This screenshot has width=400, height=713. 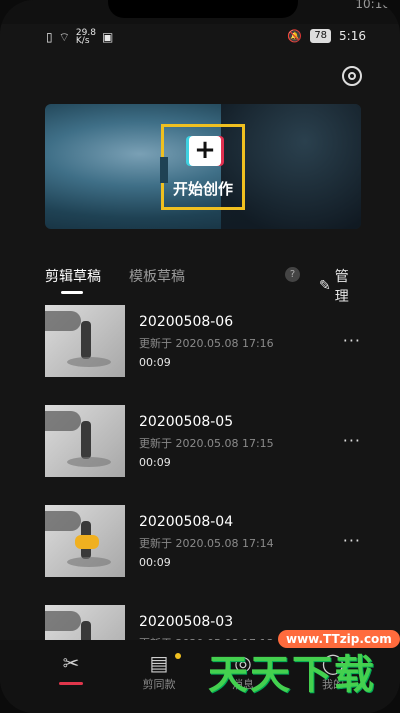 I want to click on start-creation-banner: + 开始创作, so click(x=203, y=166).